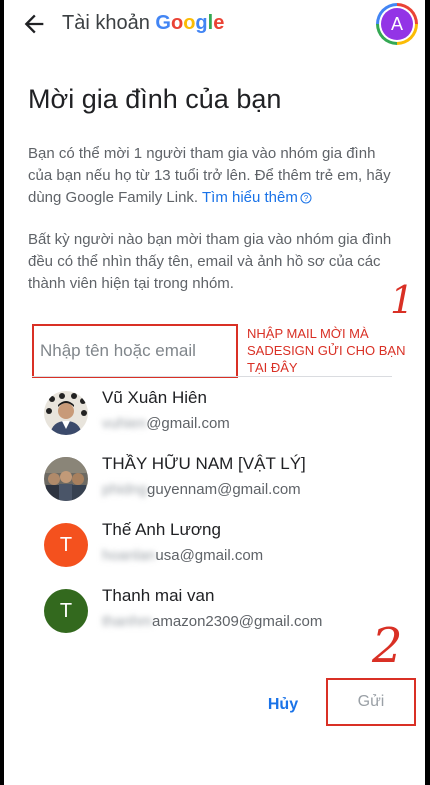 The width and height of the screenshot is (430, 785). Describe the element at coordinates (201, 489) in the screenshot. I see `contact-email: phidngguyennam@gmail.com` at that location.